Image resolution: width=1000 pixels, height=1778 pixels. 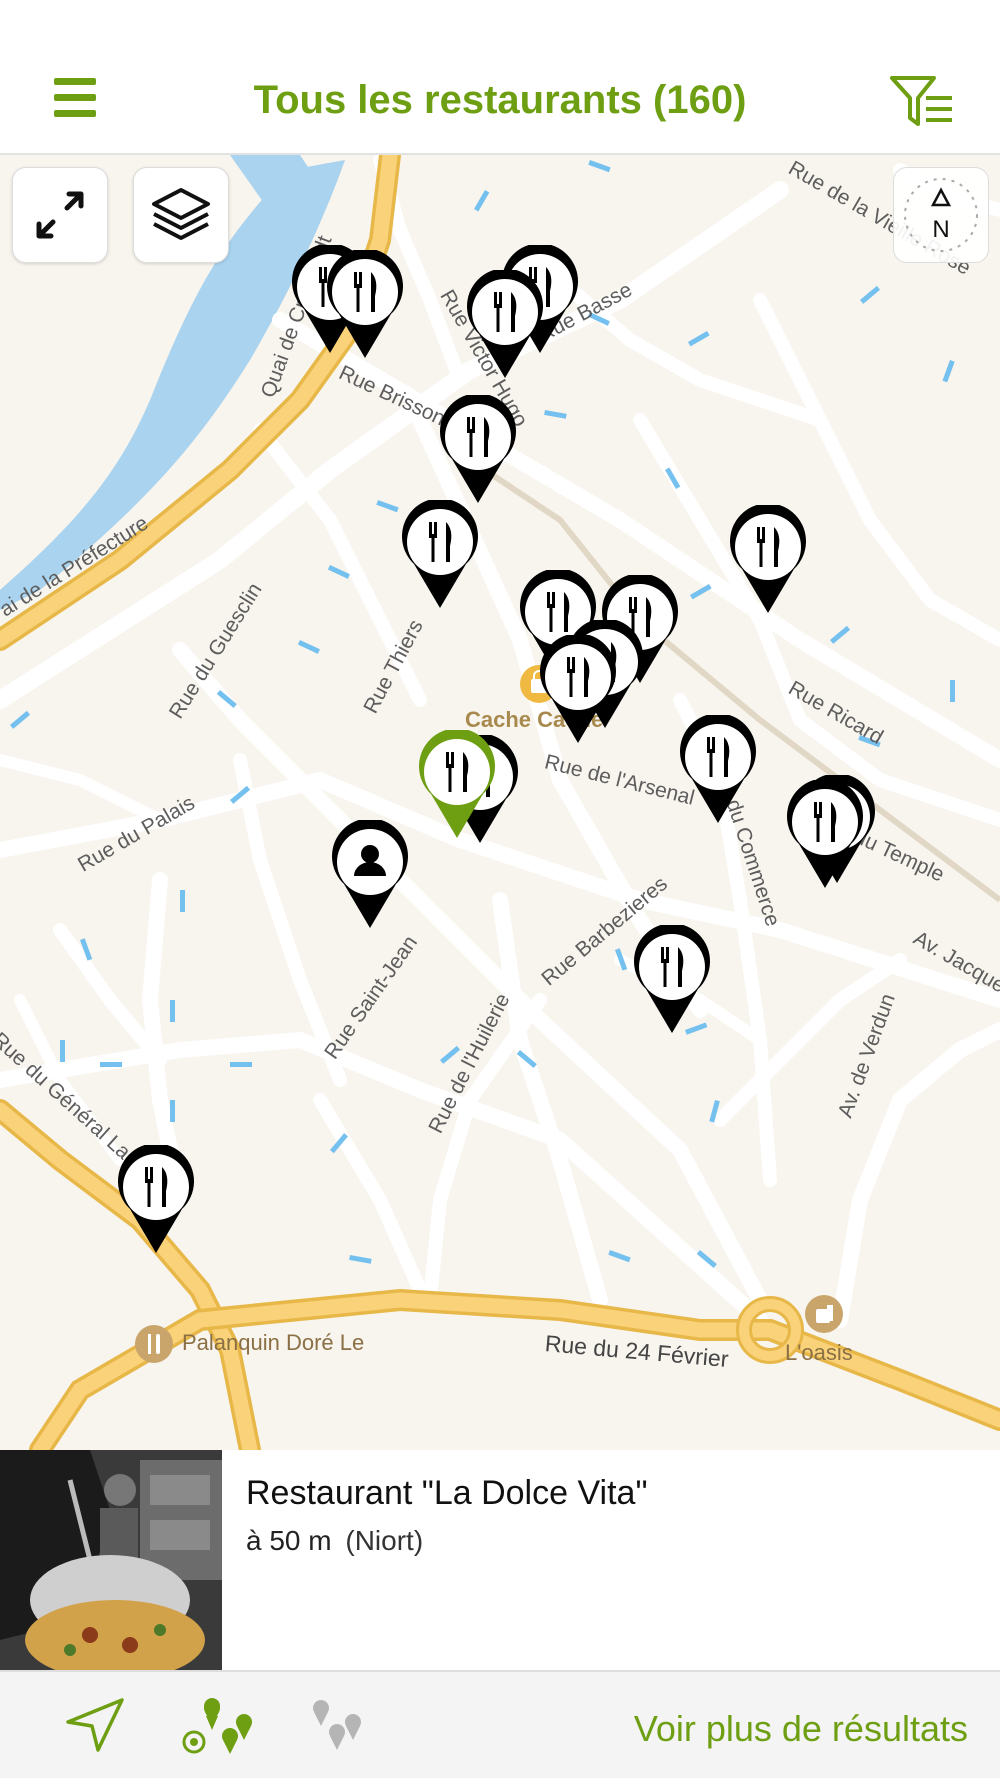 I want to click on all-results-button, so click(x=340, y=1724).